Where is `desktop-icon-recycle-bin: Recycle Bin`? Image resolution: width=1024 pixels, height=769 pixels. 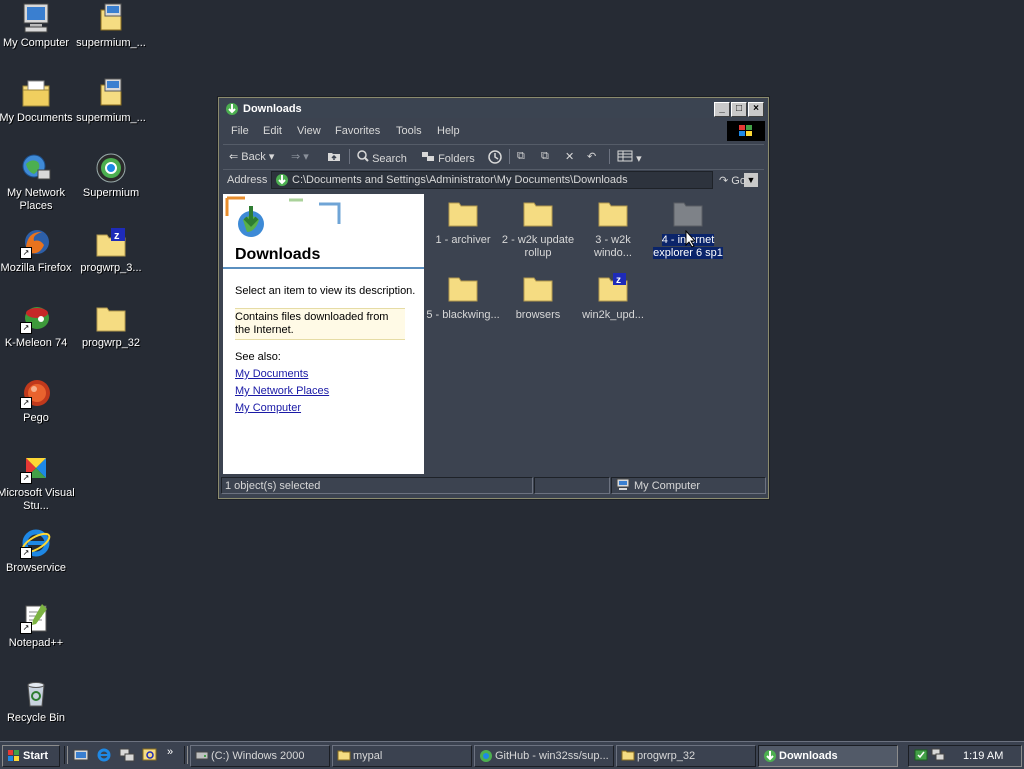
desktop-icon-recycle-bin: Recycle Bin is located at coordinates (37, 701).